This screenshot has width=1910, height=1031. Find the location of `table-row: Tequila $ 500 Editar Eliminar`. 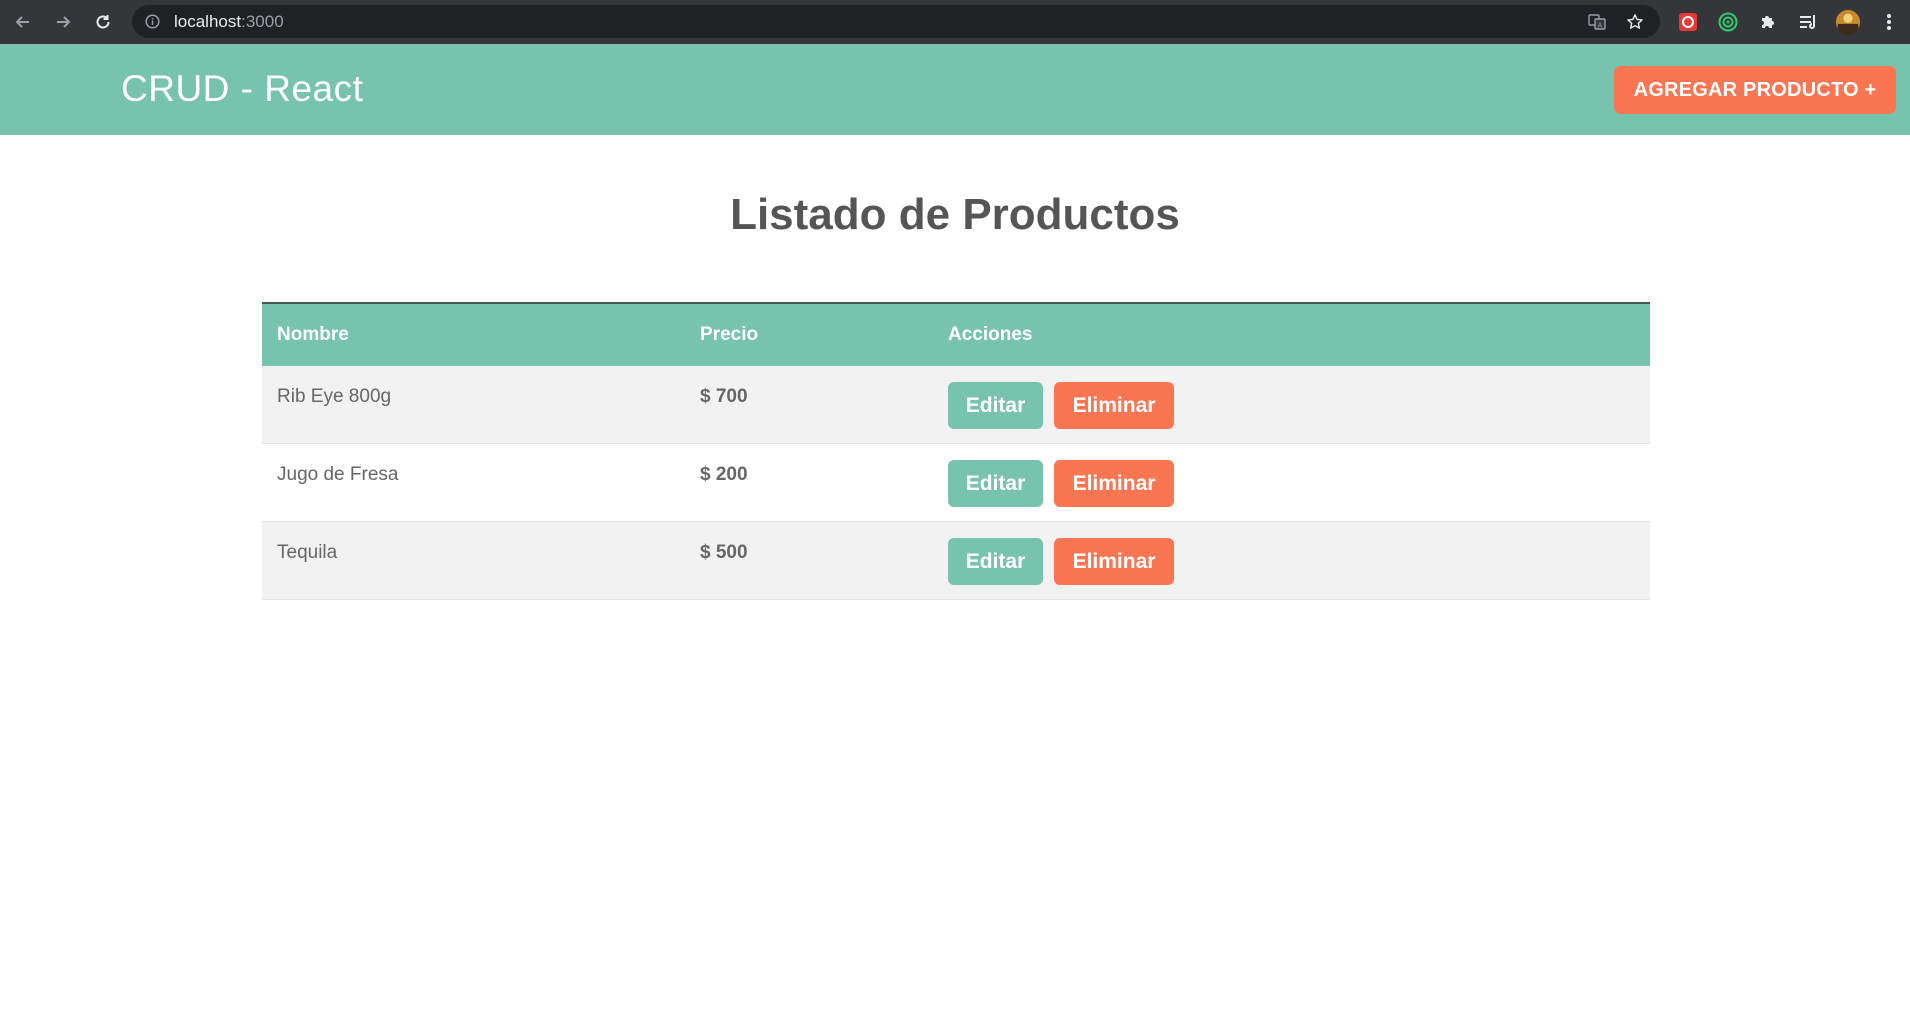

table-row: Tequila $ 500 Editar Eliminar is located at coordinates (956, 561).